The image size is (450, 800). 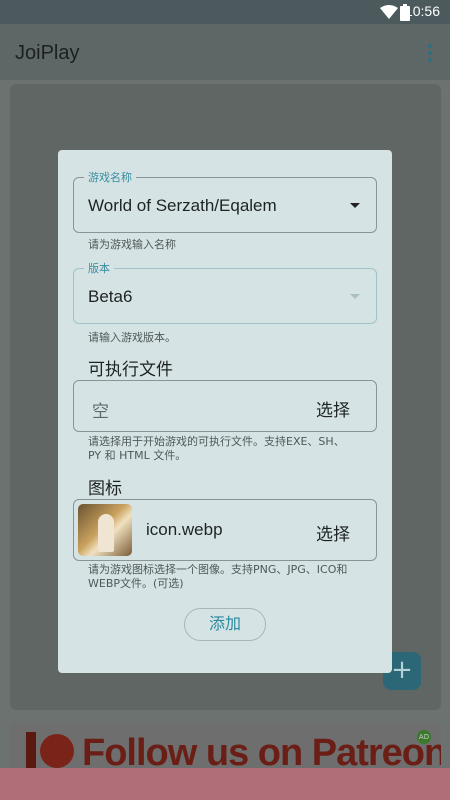 I want to click on status-bar: 10:56, so click(x=225, y=12).